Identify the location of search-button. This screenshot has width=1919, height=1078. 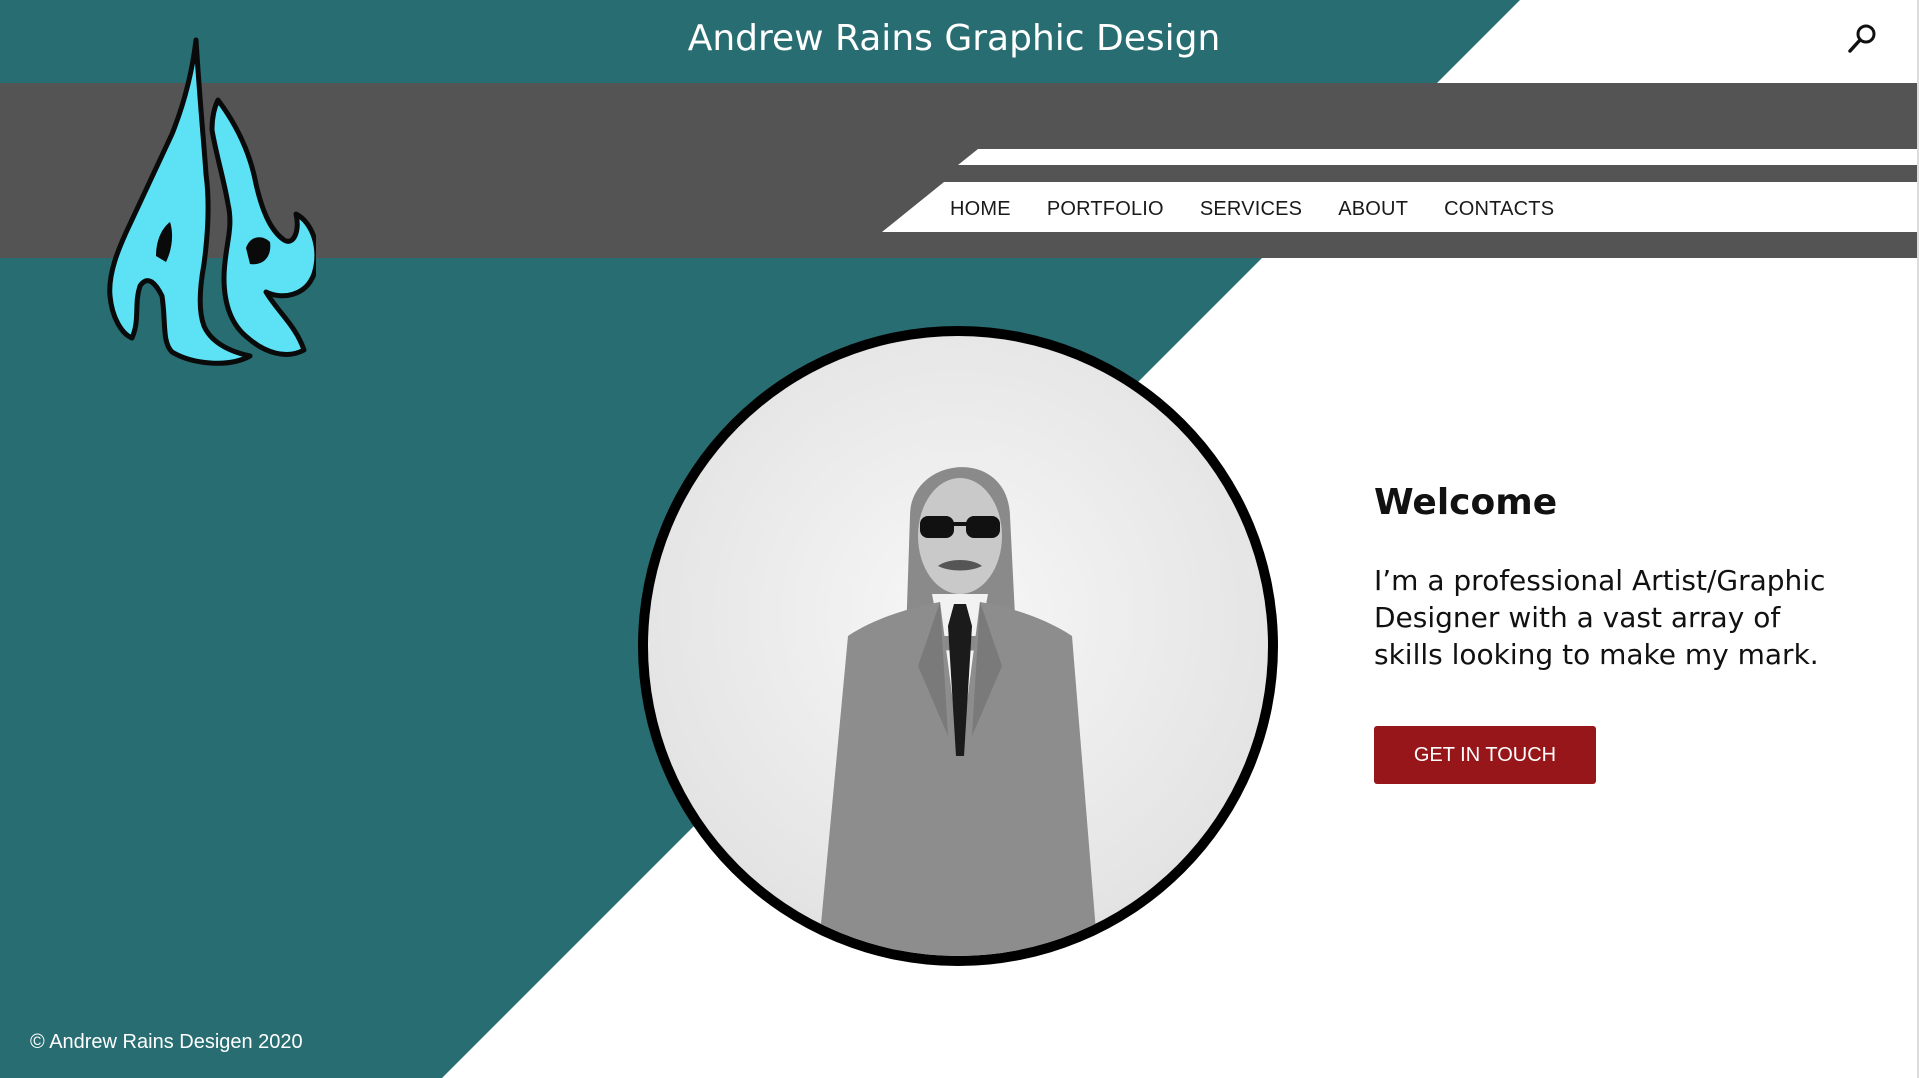
(1862, 40).